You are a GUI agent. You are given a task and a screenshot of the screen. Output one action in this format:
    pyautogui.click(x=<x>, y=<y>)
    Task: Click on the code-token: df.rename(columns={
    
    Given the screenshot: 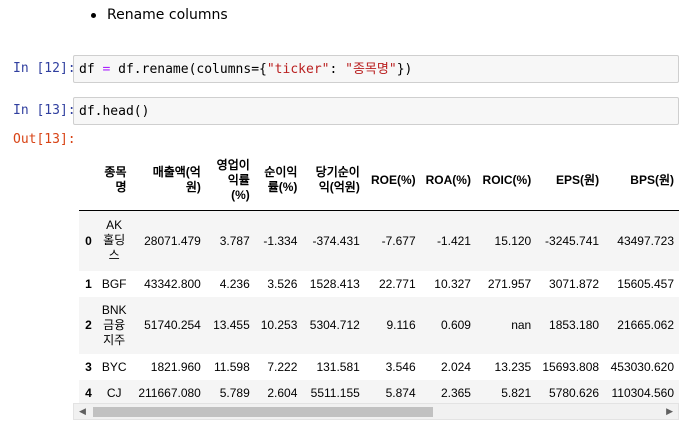 What is the action you would take?
    pyautogui.click(x=188, y=69)
    